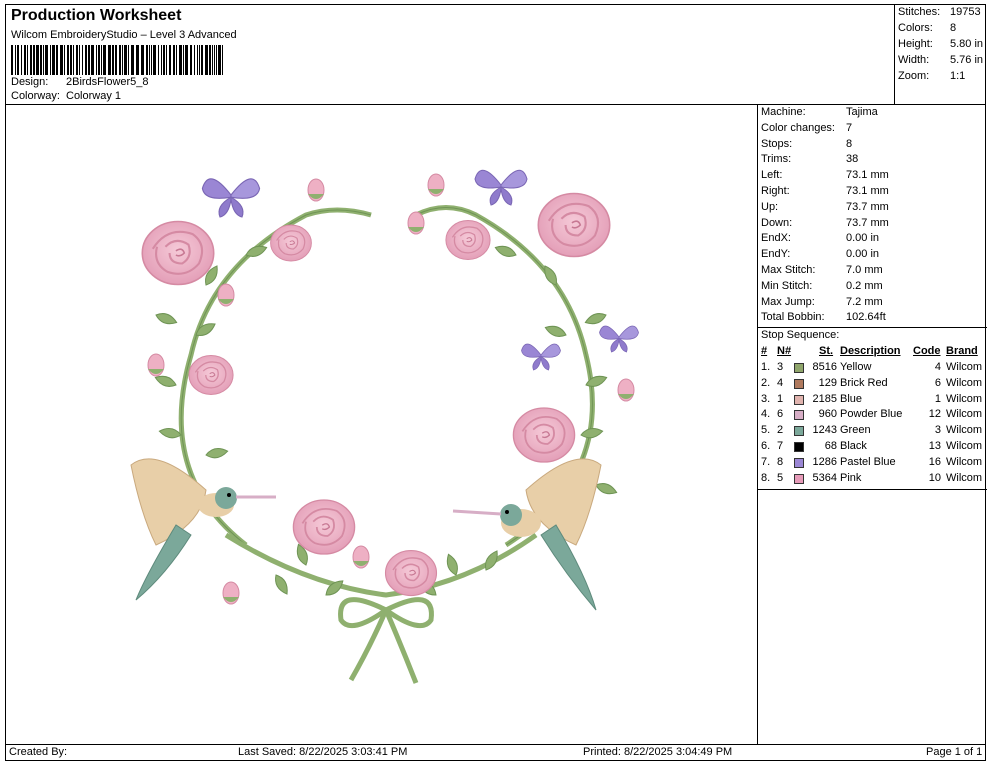  I want to click on row-code: 1, so click(937, 398).